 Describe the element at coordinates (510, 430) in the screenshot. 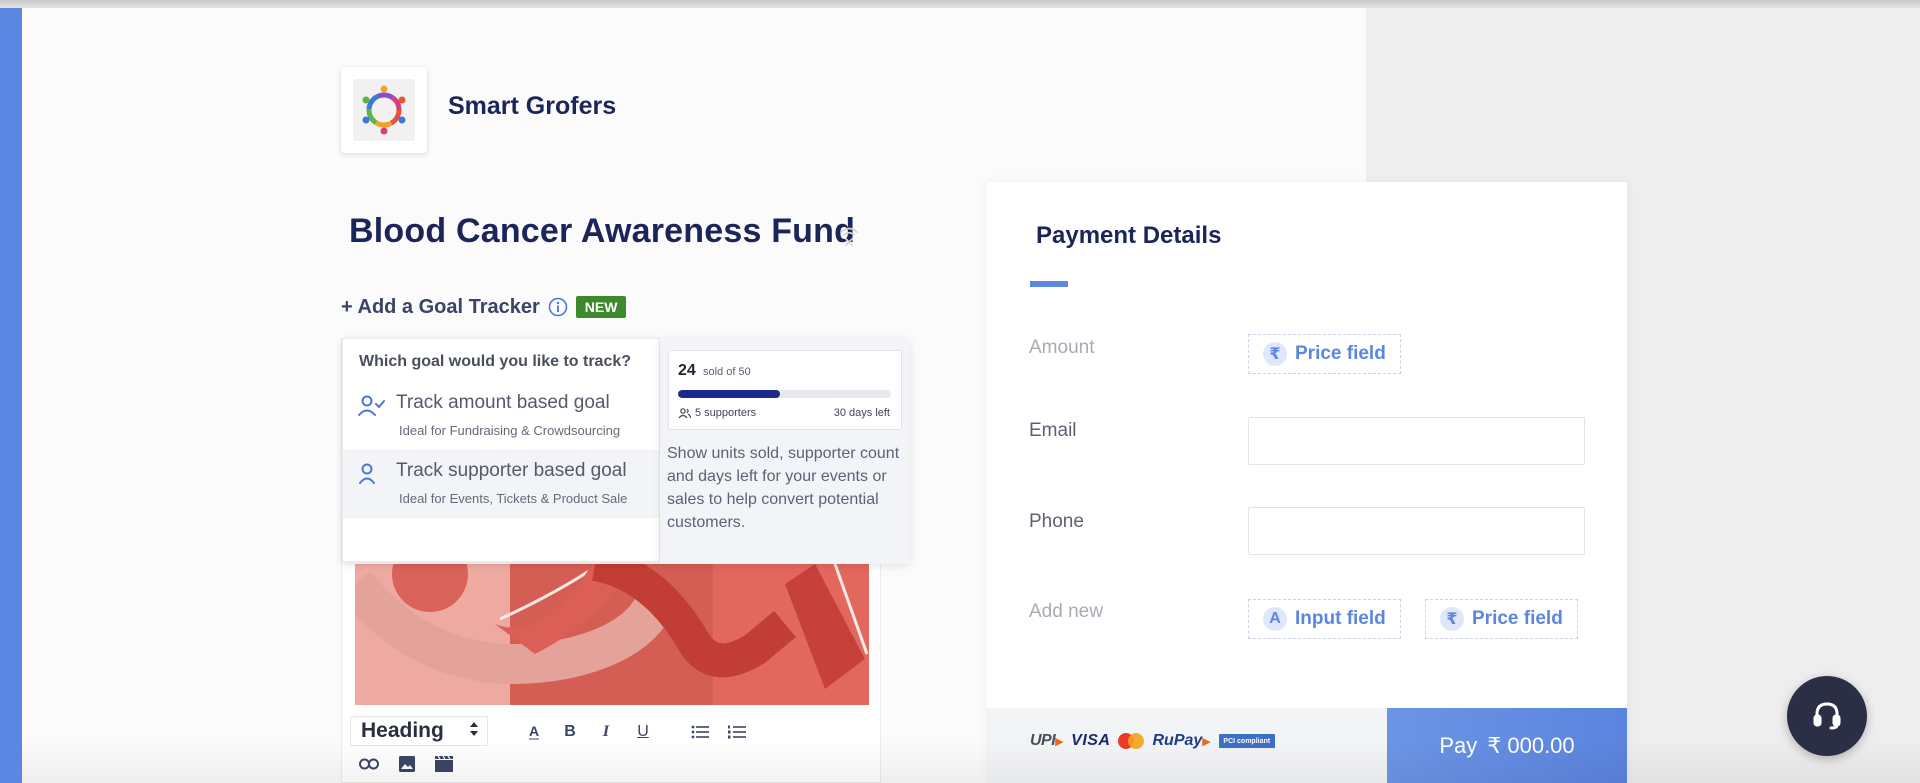

I see `goal-option-subtitle: Ideal for Fundraising & Crowdsourcing` at that location.